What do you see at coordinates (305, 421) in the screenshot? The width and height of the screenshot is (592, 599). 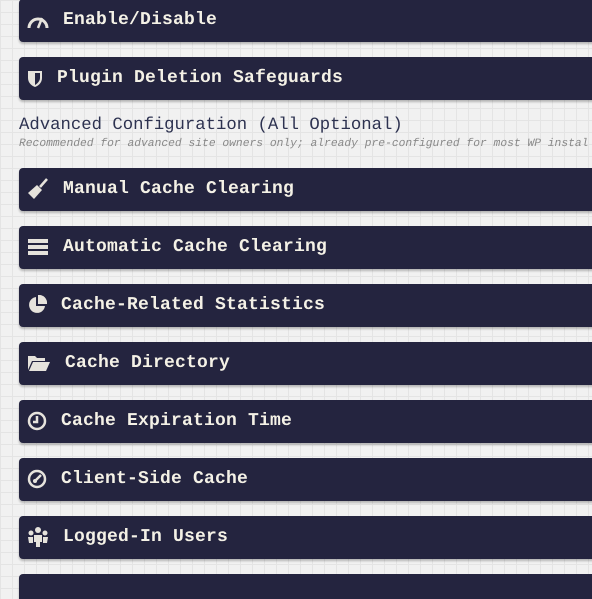 I see `section-panel: Cache Expiration Time` at bounding box center [305, 421].